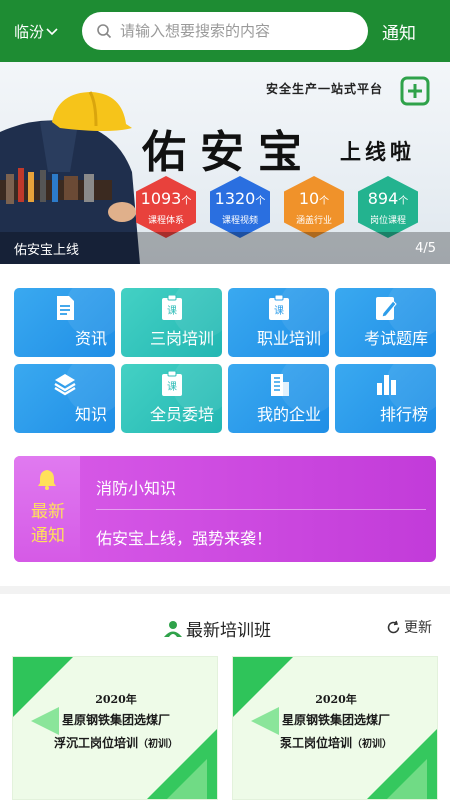 The width and height of the screenshot is (450, 800). I want to click on course-name: 泵工岗位培训（初训）, so click(335, 743).